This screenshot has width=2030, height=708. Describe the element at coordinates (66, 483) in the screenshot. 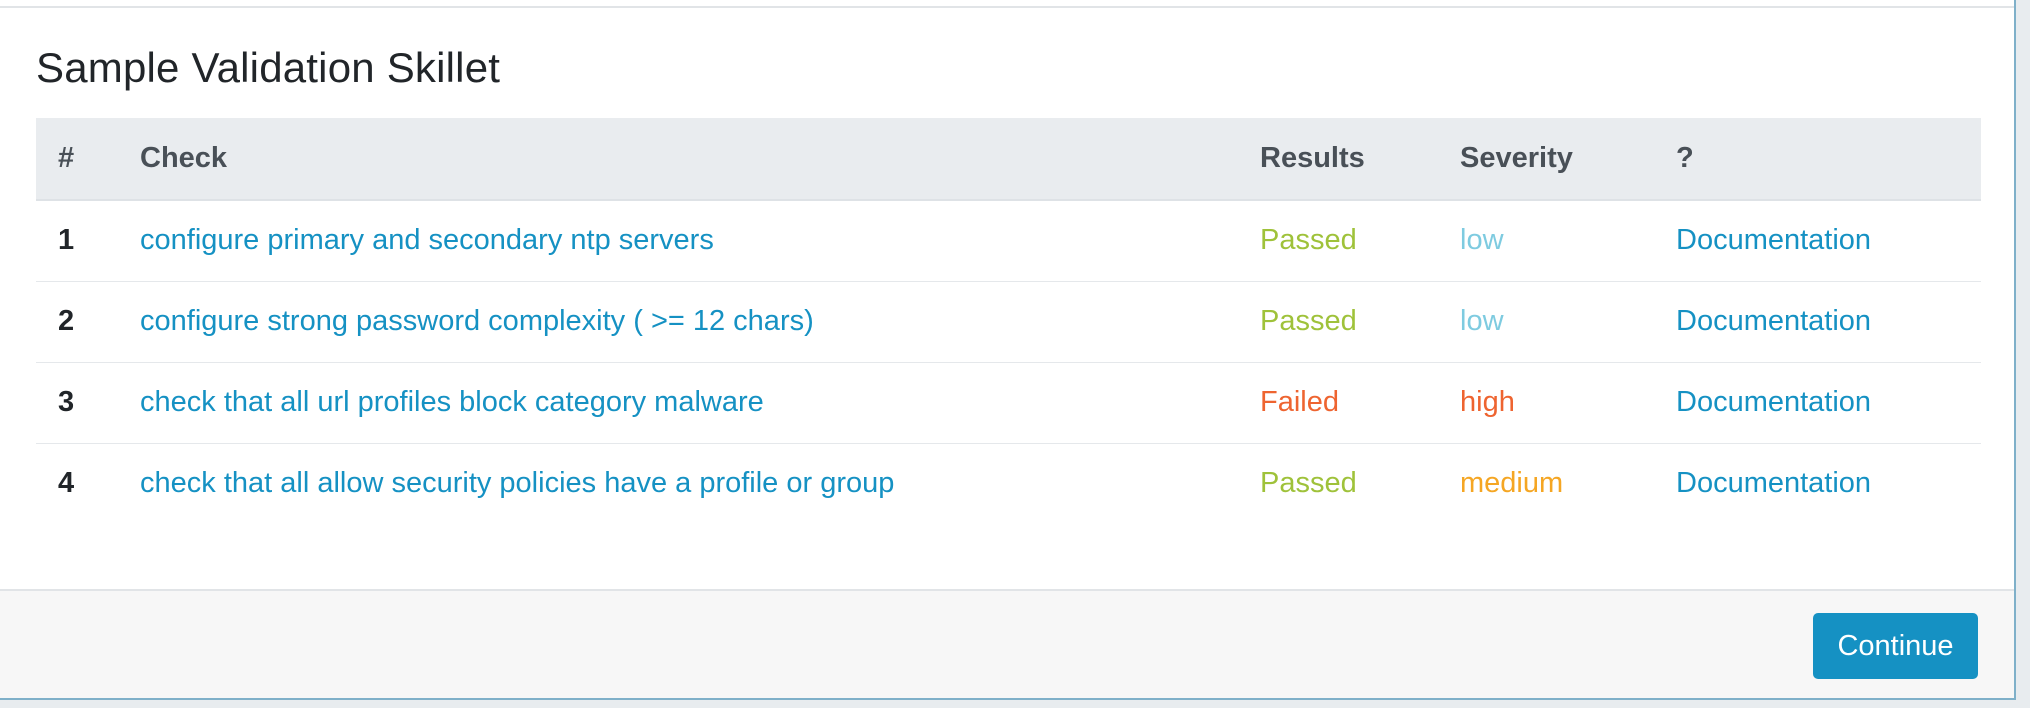

I see `row-number: 4` at that location.